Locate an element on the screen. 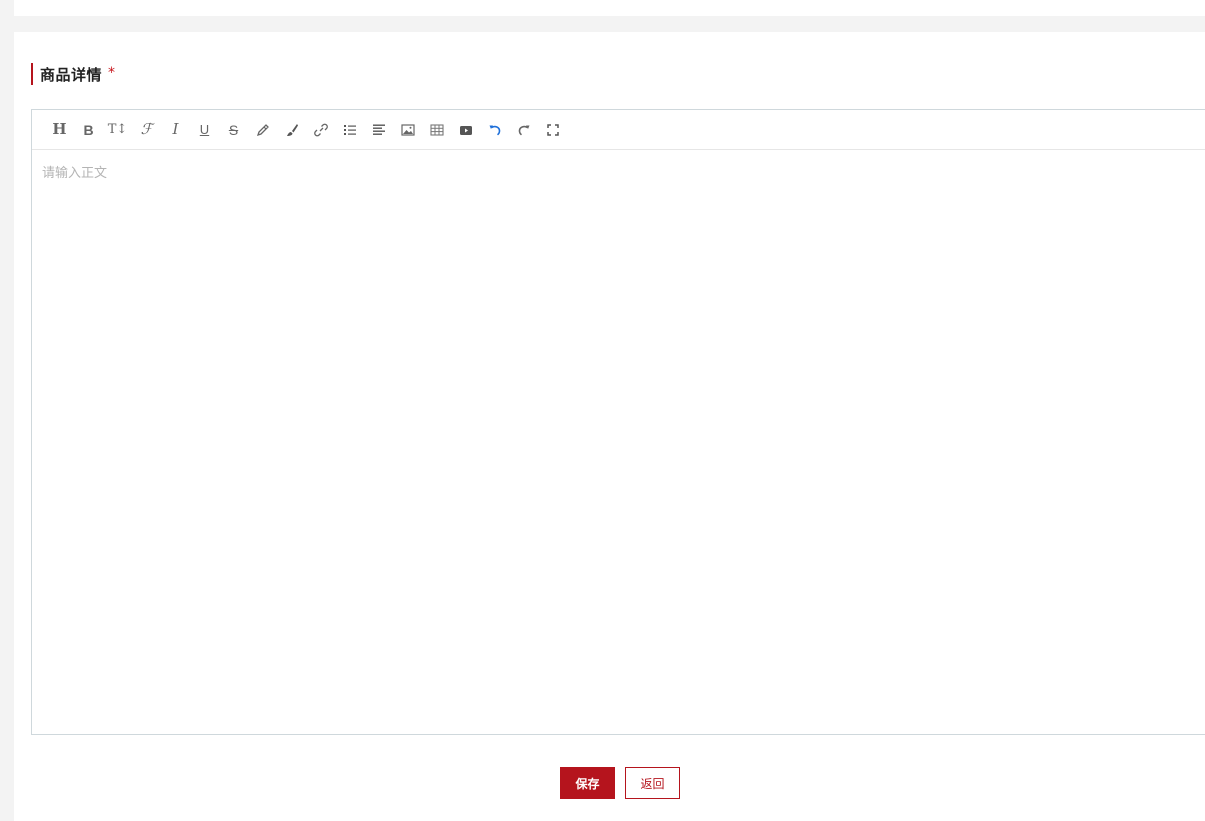 Image resolution: width=1205 pixels, height=821 pixels. section-title: 商品详情 is located at coordinates (71, 74).